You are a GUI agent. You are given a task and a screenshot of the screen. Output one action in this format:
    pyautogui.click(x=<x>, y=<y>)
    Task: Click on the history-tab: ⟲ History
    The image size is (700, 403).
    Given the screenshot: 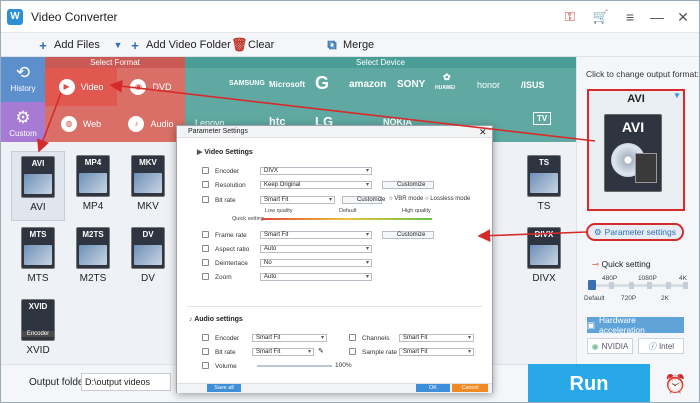 What is the action you would take?
    pyautogui.click(x=23, y=79)
    